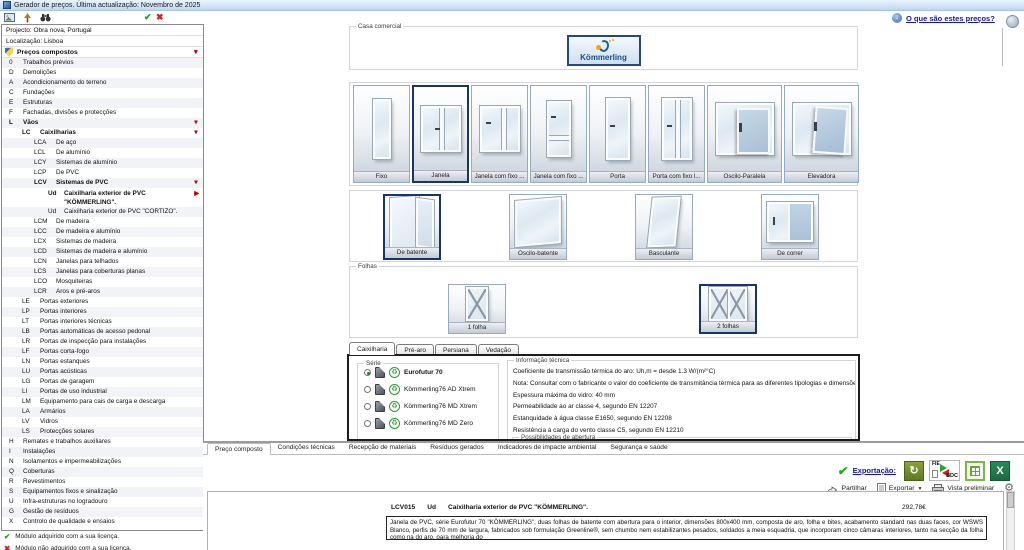 This screenshot has height=550, width=1024. Describe the element at coordinates (102, 113) in the screenshot. I see `tree-item: F Fachadas, divisões e protecções` at that location.